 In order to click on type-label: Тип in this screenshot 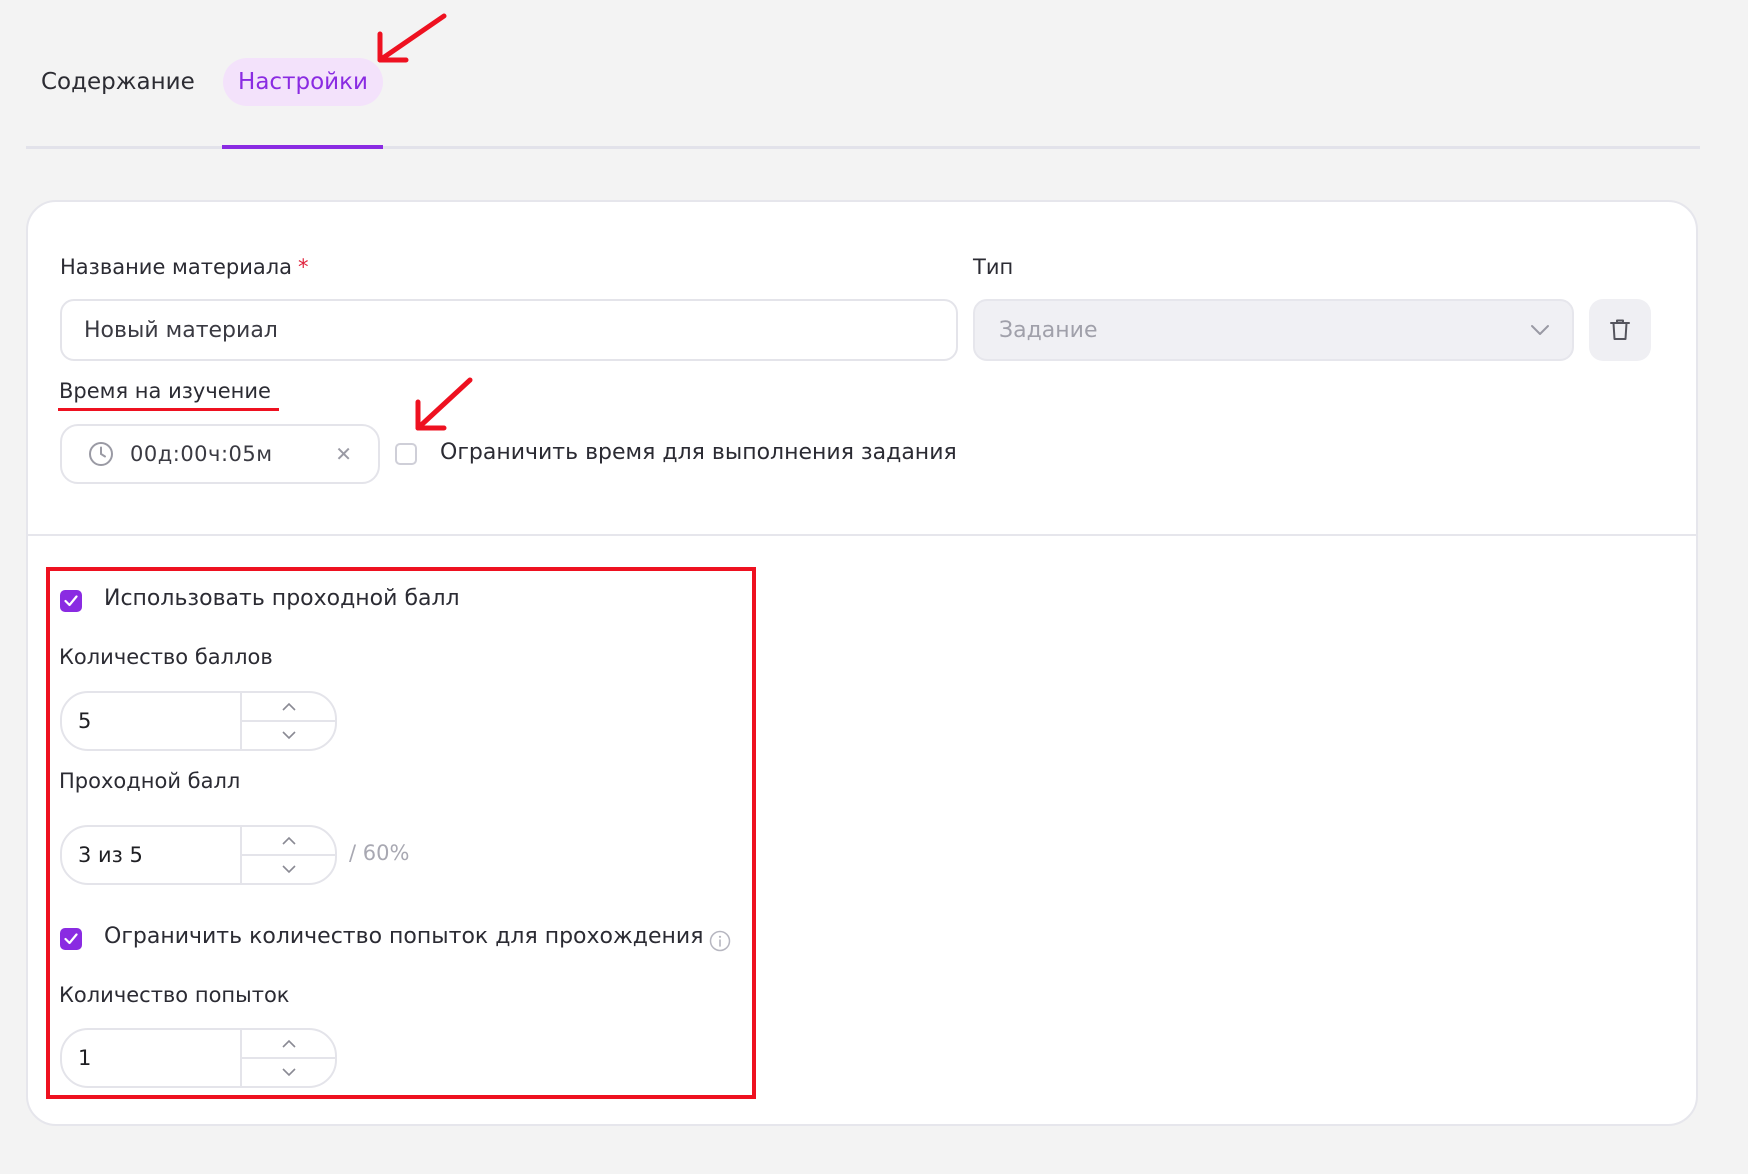, I will do `click(993, 267)`.